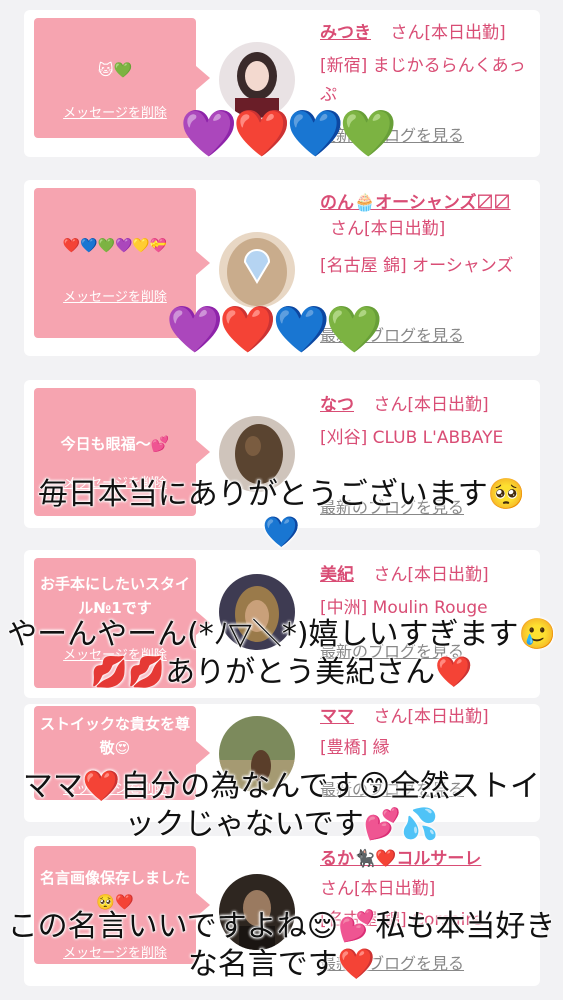 The width and height of the screenshot is (563, 1000). What do you see at coordinates (426, 748) in the screenshot?
I see `shop-name: [豊橋] 縁` at bounding box center [426, 748].